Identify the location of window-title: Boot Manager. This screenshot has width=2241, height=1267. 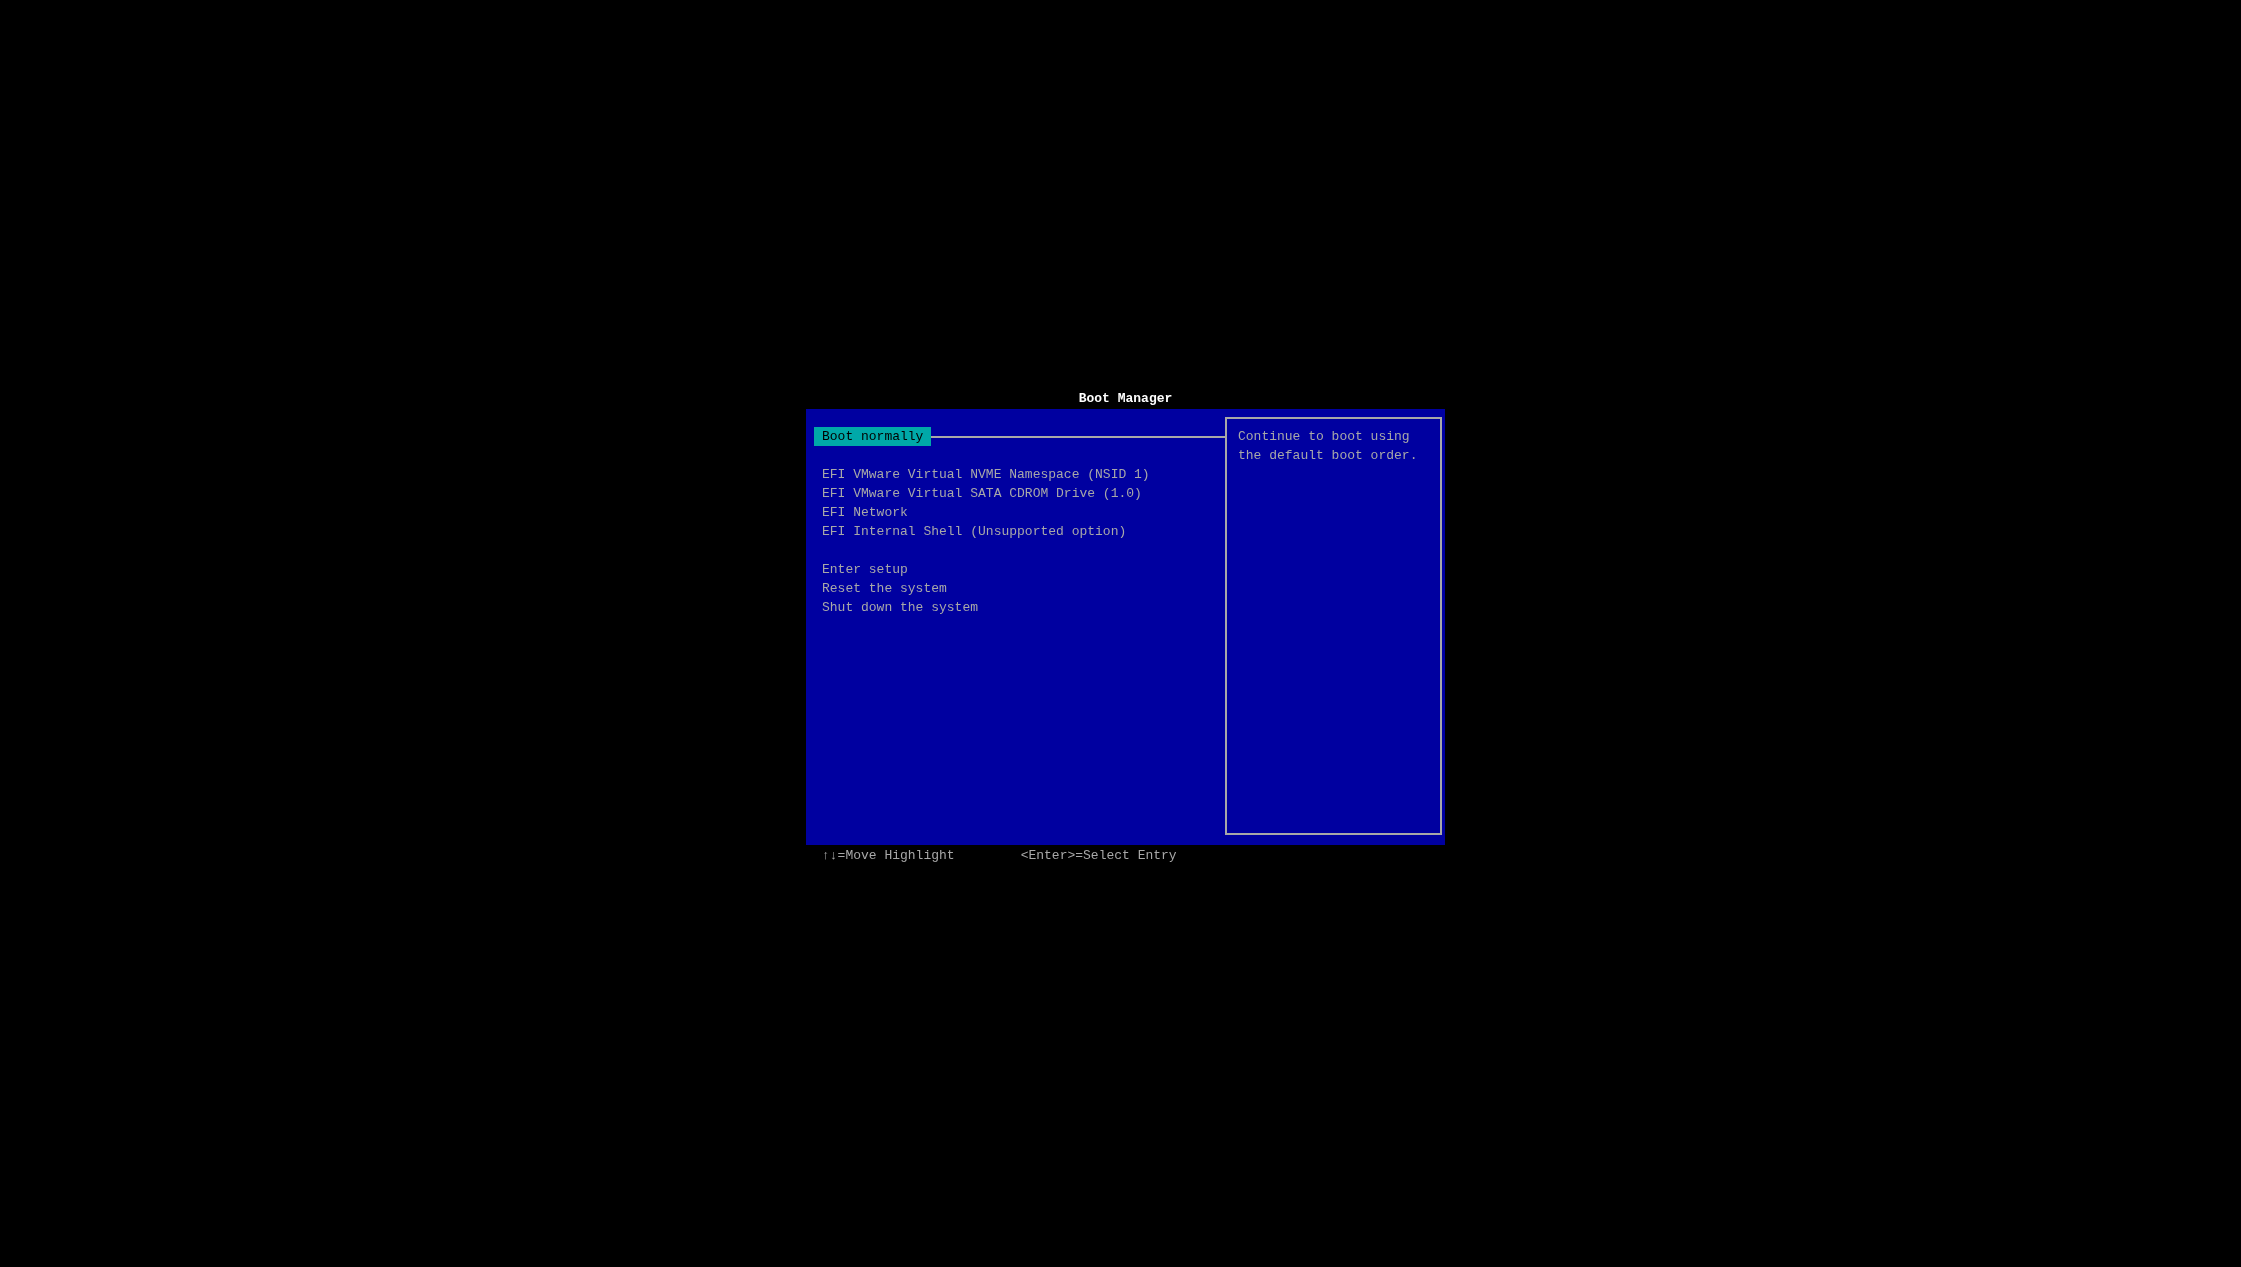
(1125, 398).